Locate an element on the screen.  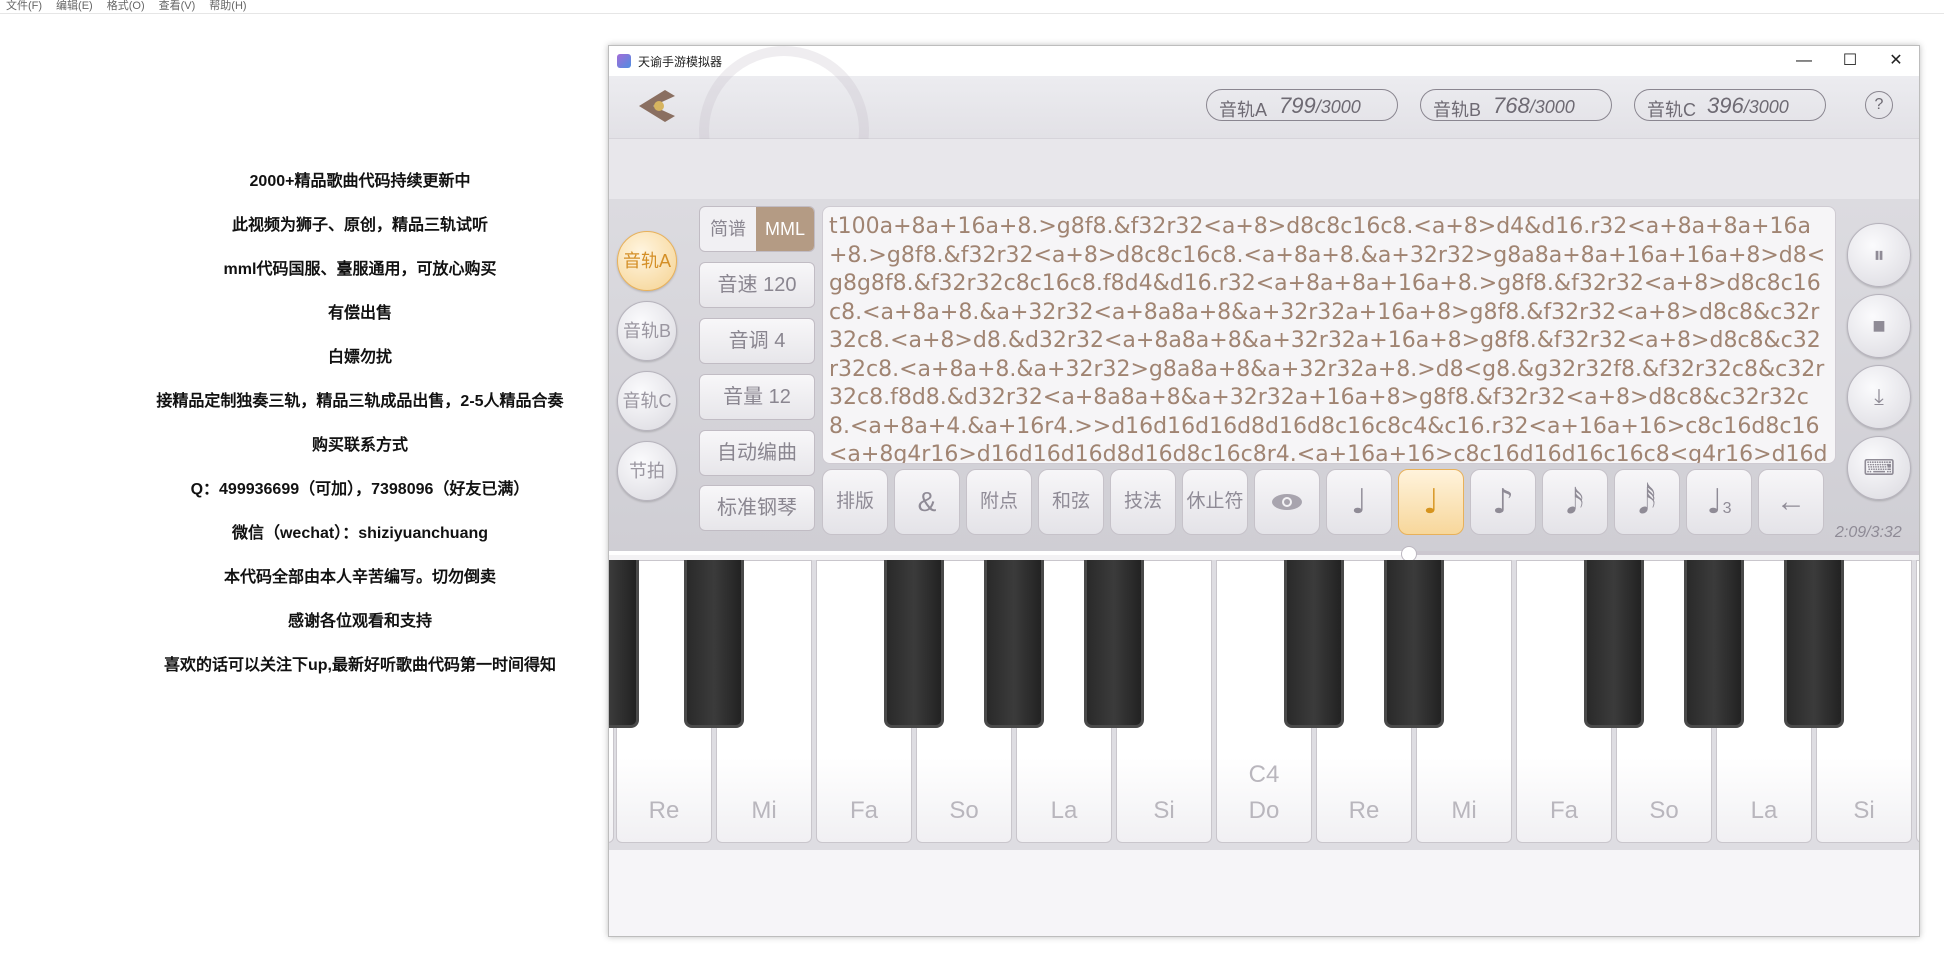
playback-progress is located at coordinates (1264, 554).